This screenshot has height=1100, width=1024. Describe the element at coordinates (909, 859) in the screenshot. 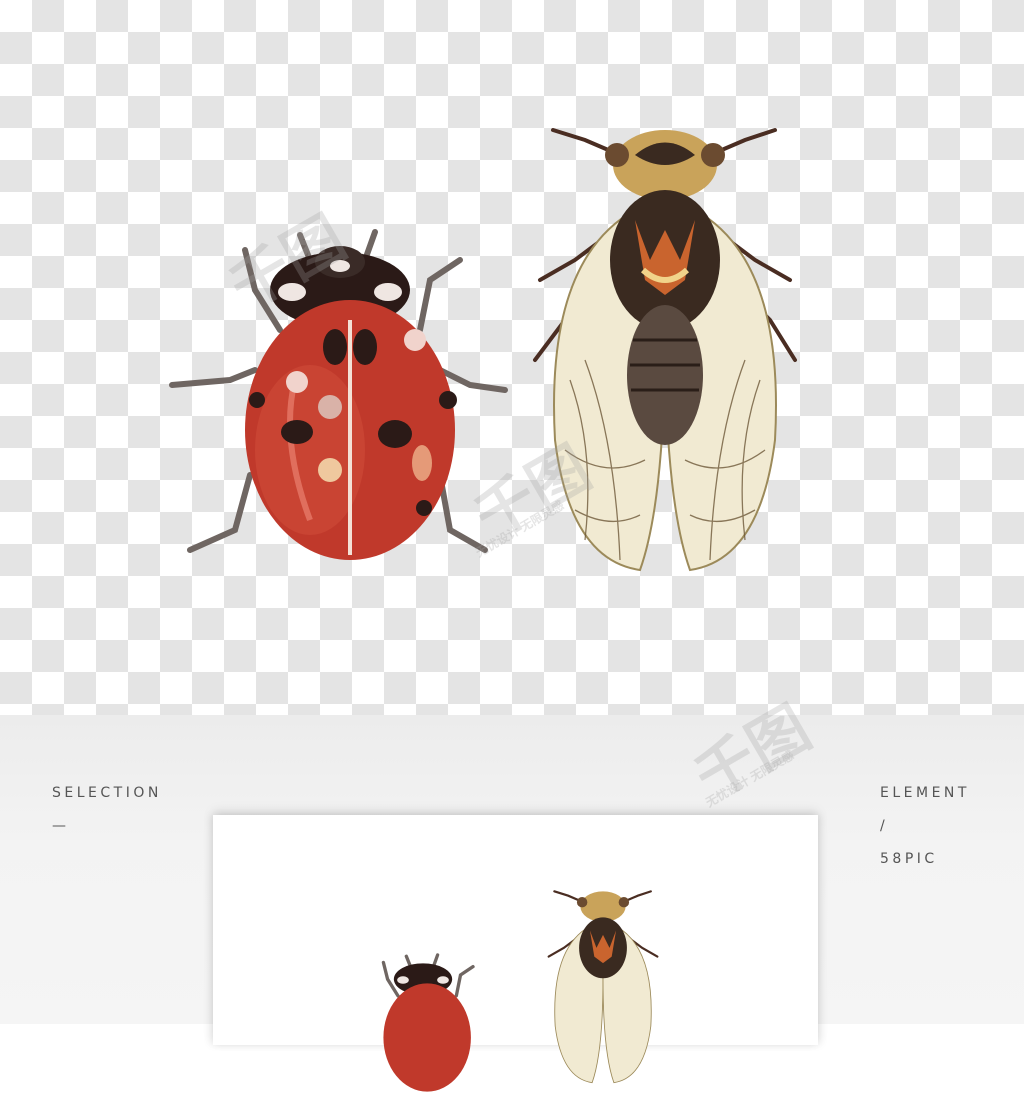

I see `brand-label: 58PIC` at that location.